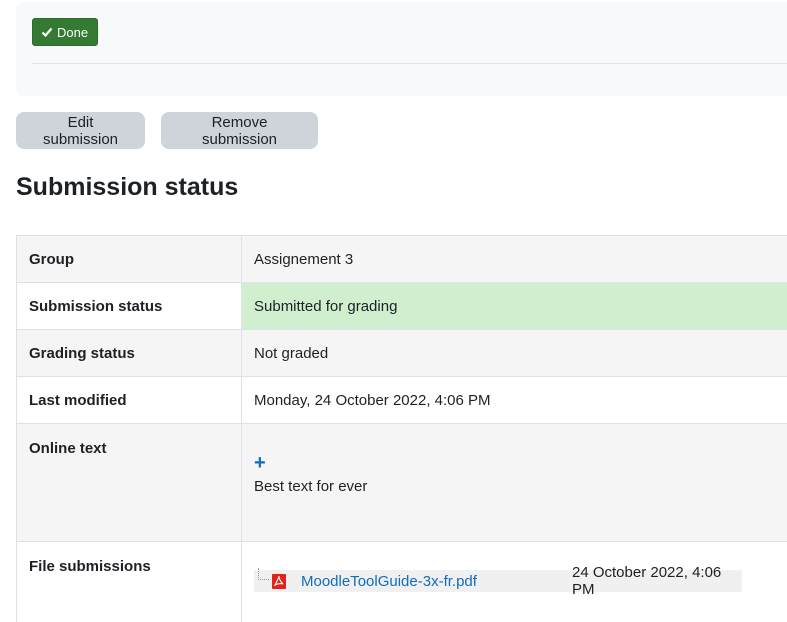 This screenshot has height=622, width=787. I want to click on row-label-group: Group, so click(129, 259).